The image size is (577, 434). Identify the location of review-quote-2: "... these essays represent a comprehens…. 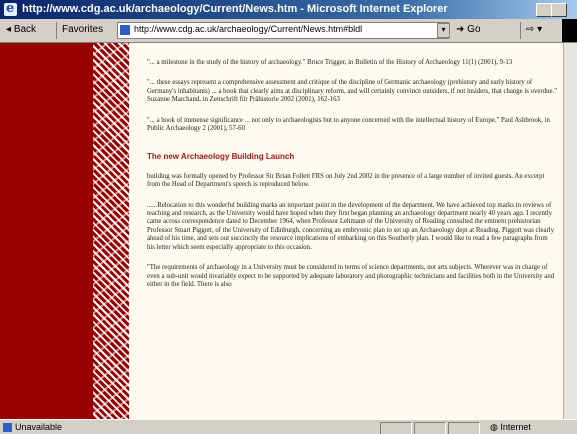
(352, 91).